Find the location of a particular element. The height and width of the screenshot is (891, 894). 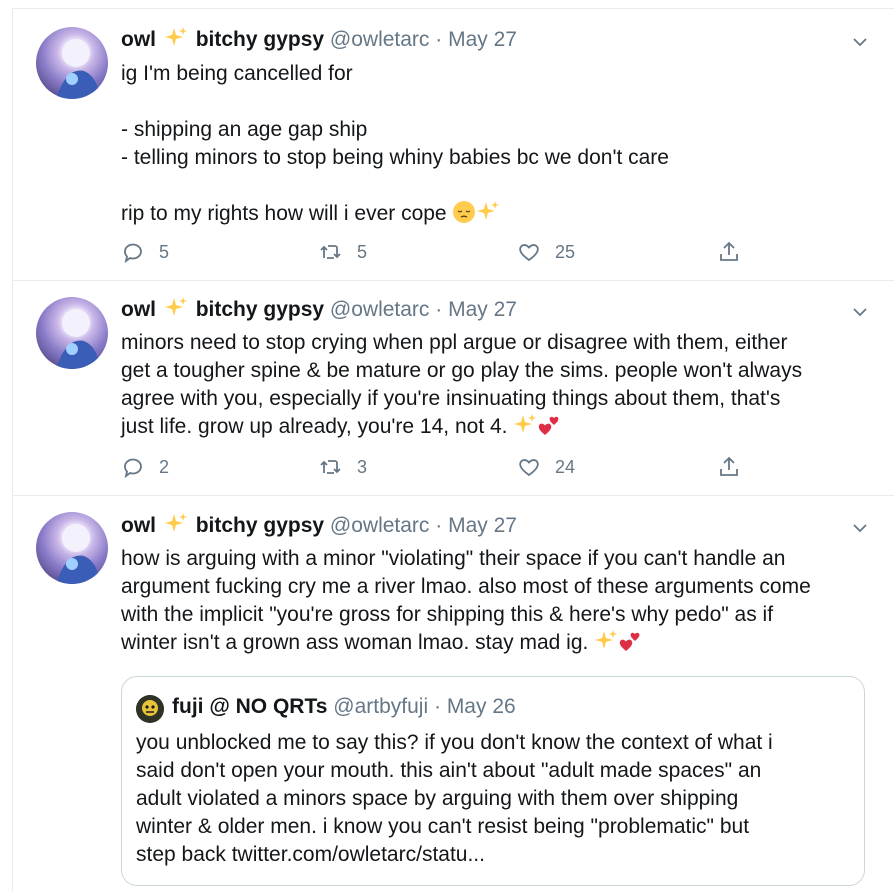

quoted-avatar is located at coordinates (150, 709).